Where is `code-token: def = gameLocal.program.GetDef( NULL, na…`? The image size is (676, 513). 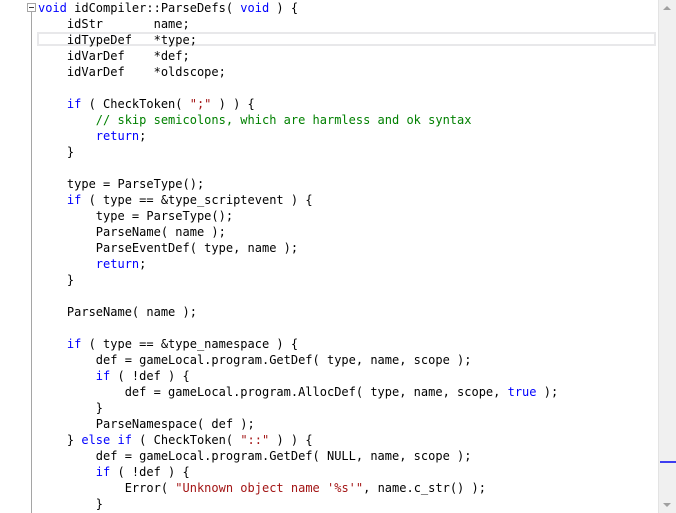 code-token: def = gameLocal.program.GetDef( NULL, na… is located at coordinates (255, 456).